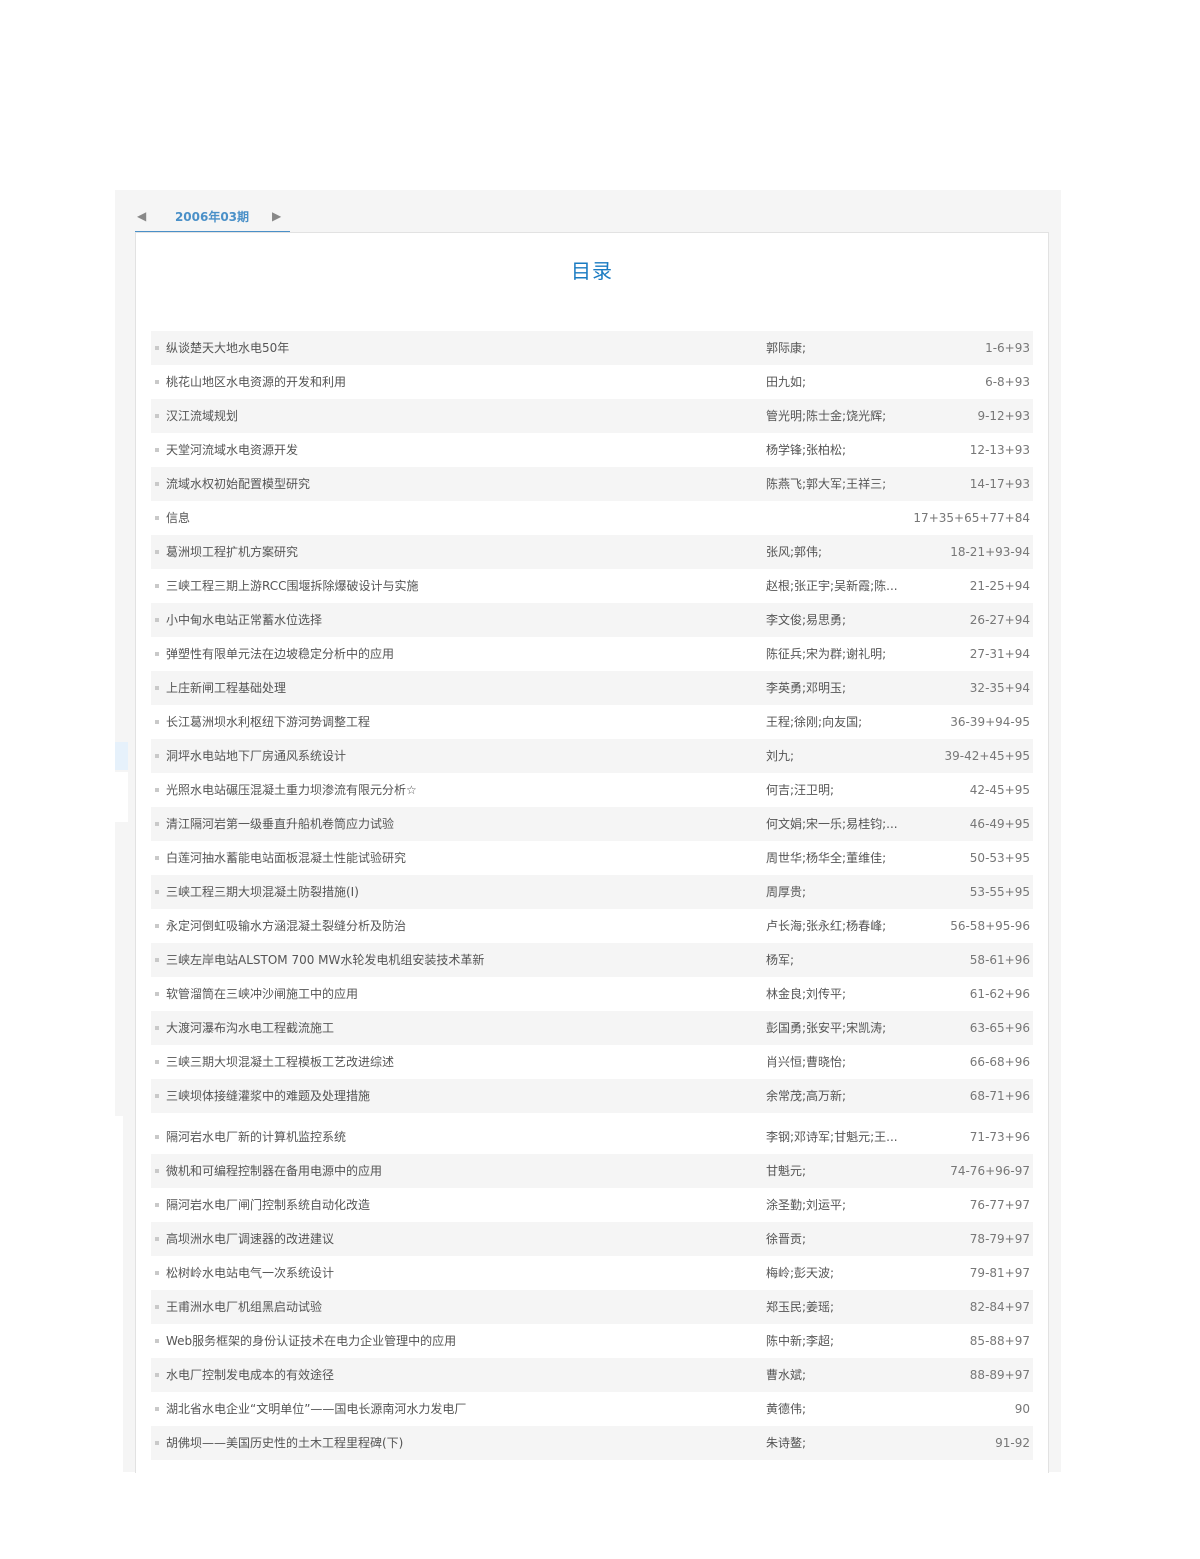 Image resolution: width=1200 pixels, height=1559 pixels. What do you see at coordinates (456, 1028) in the screenshot?
I see `article-title-link: 大渡河瀑布沟水电工程截流施工` at bounding box center [456, 1028].